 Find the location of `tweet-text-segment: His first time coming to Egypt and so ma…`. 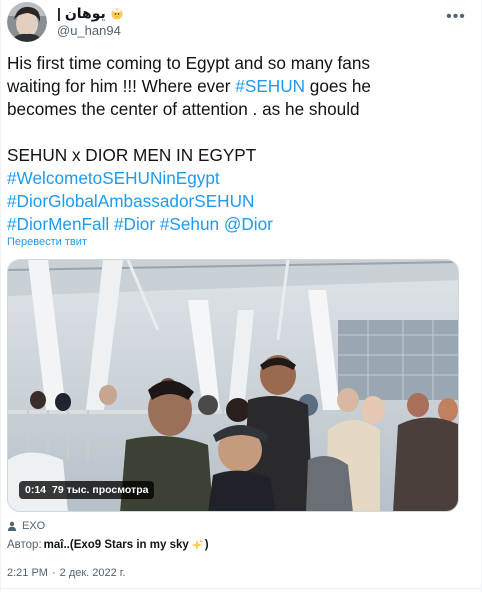

tweet-text-segment: His first time coming to Egypt and so ma… is located at coordinates (188, 63).